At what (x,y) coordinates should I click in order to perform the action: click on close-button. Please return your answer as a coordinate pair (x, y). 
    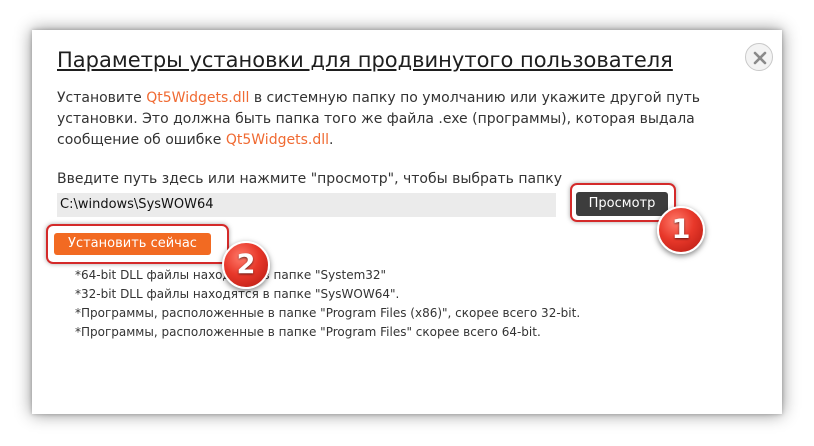
    Looking at the image, I should click on (759, 57).